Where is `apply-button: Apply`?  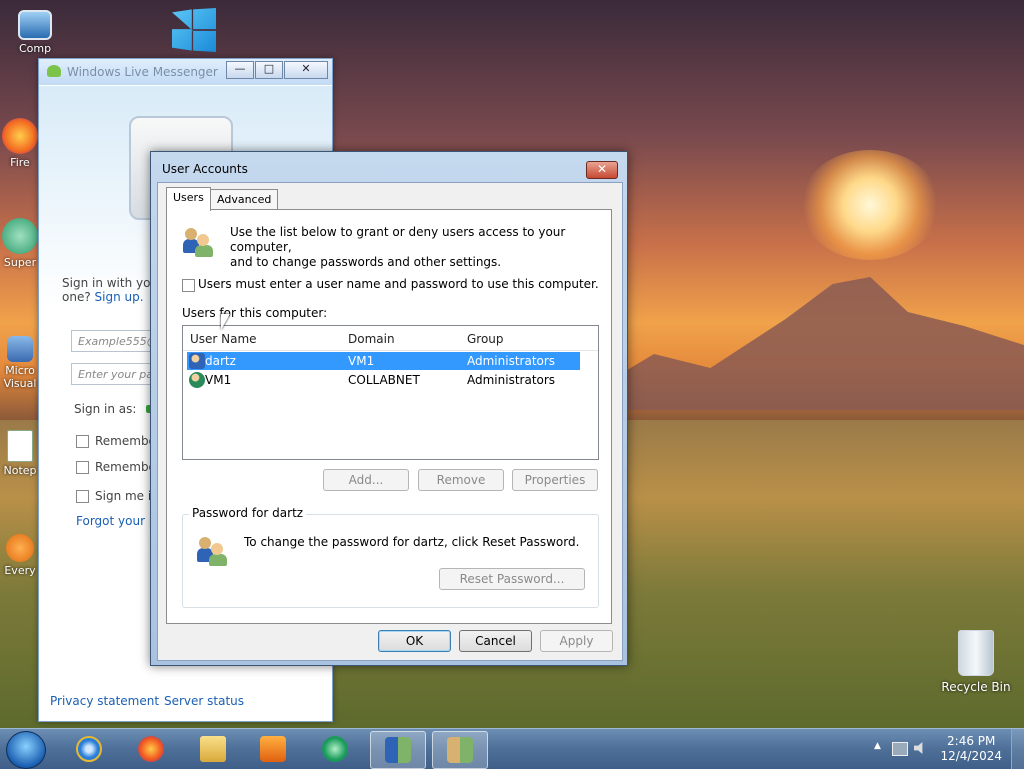
apply-button: Apply is located at coordinates (576, 641).